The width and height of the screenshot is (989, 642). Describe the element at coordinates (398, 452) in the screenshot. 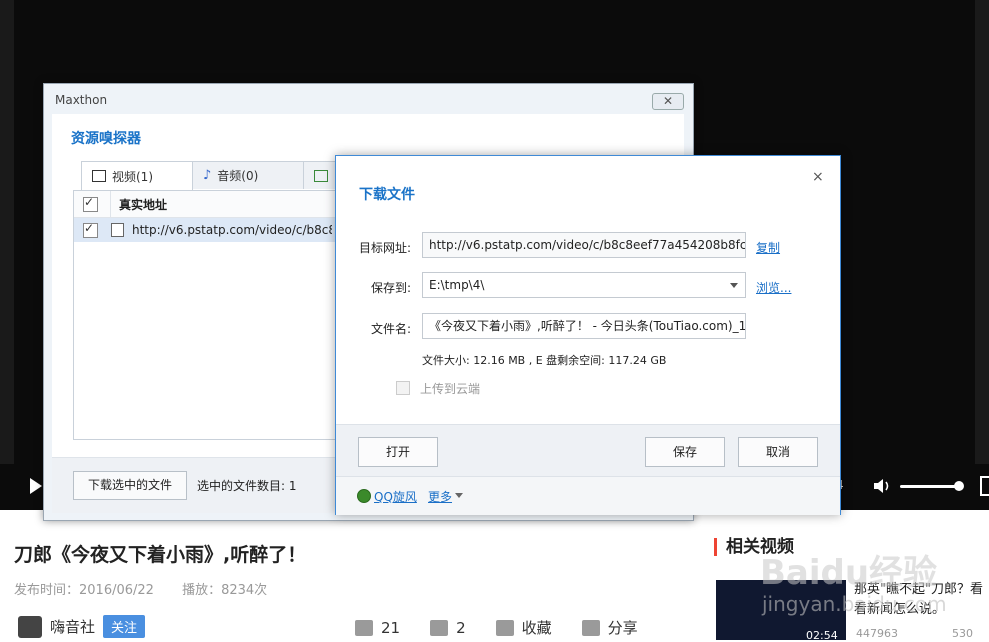

I see `open-button: 打开` at that location.